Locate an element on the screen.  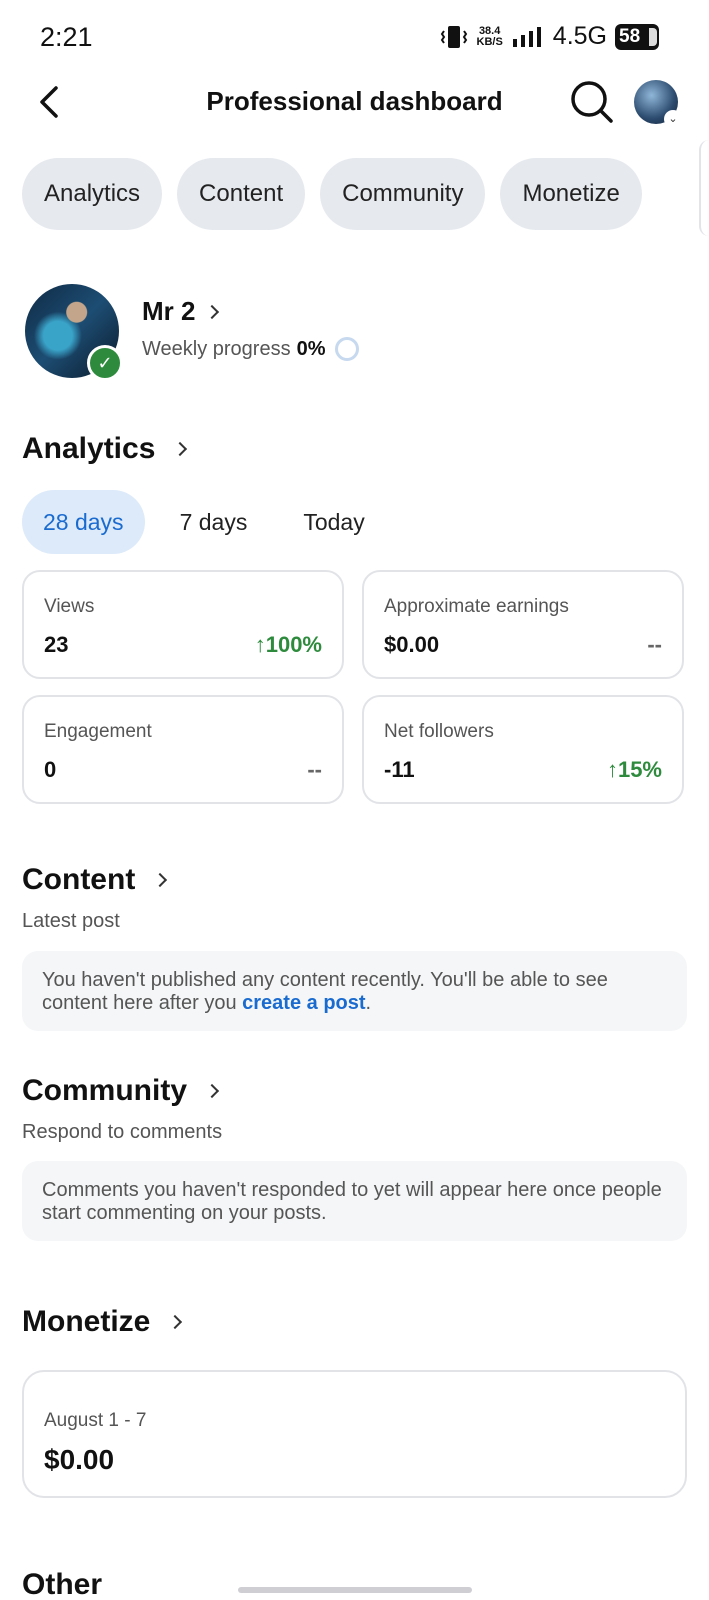
metric-delta: ↑15% is located at coordinates (634, 770).